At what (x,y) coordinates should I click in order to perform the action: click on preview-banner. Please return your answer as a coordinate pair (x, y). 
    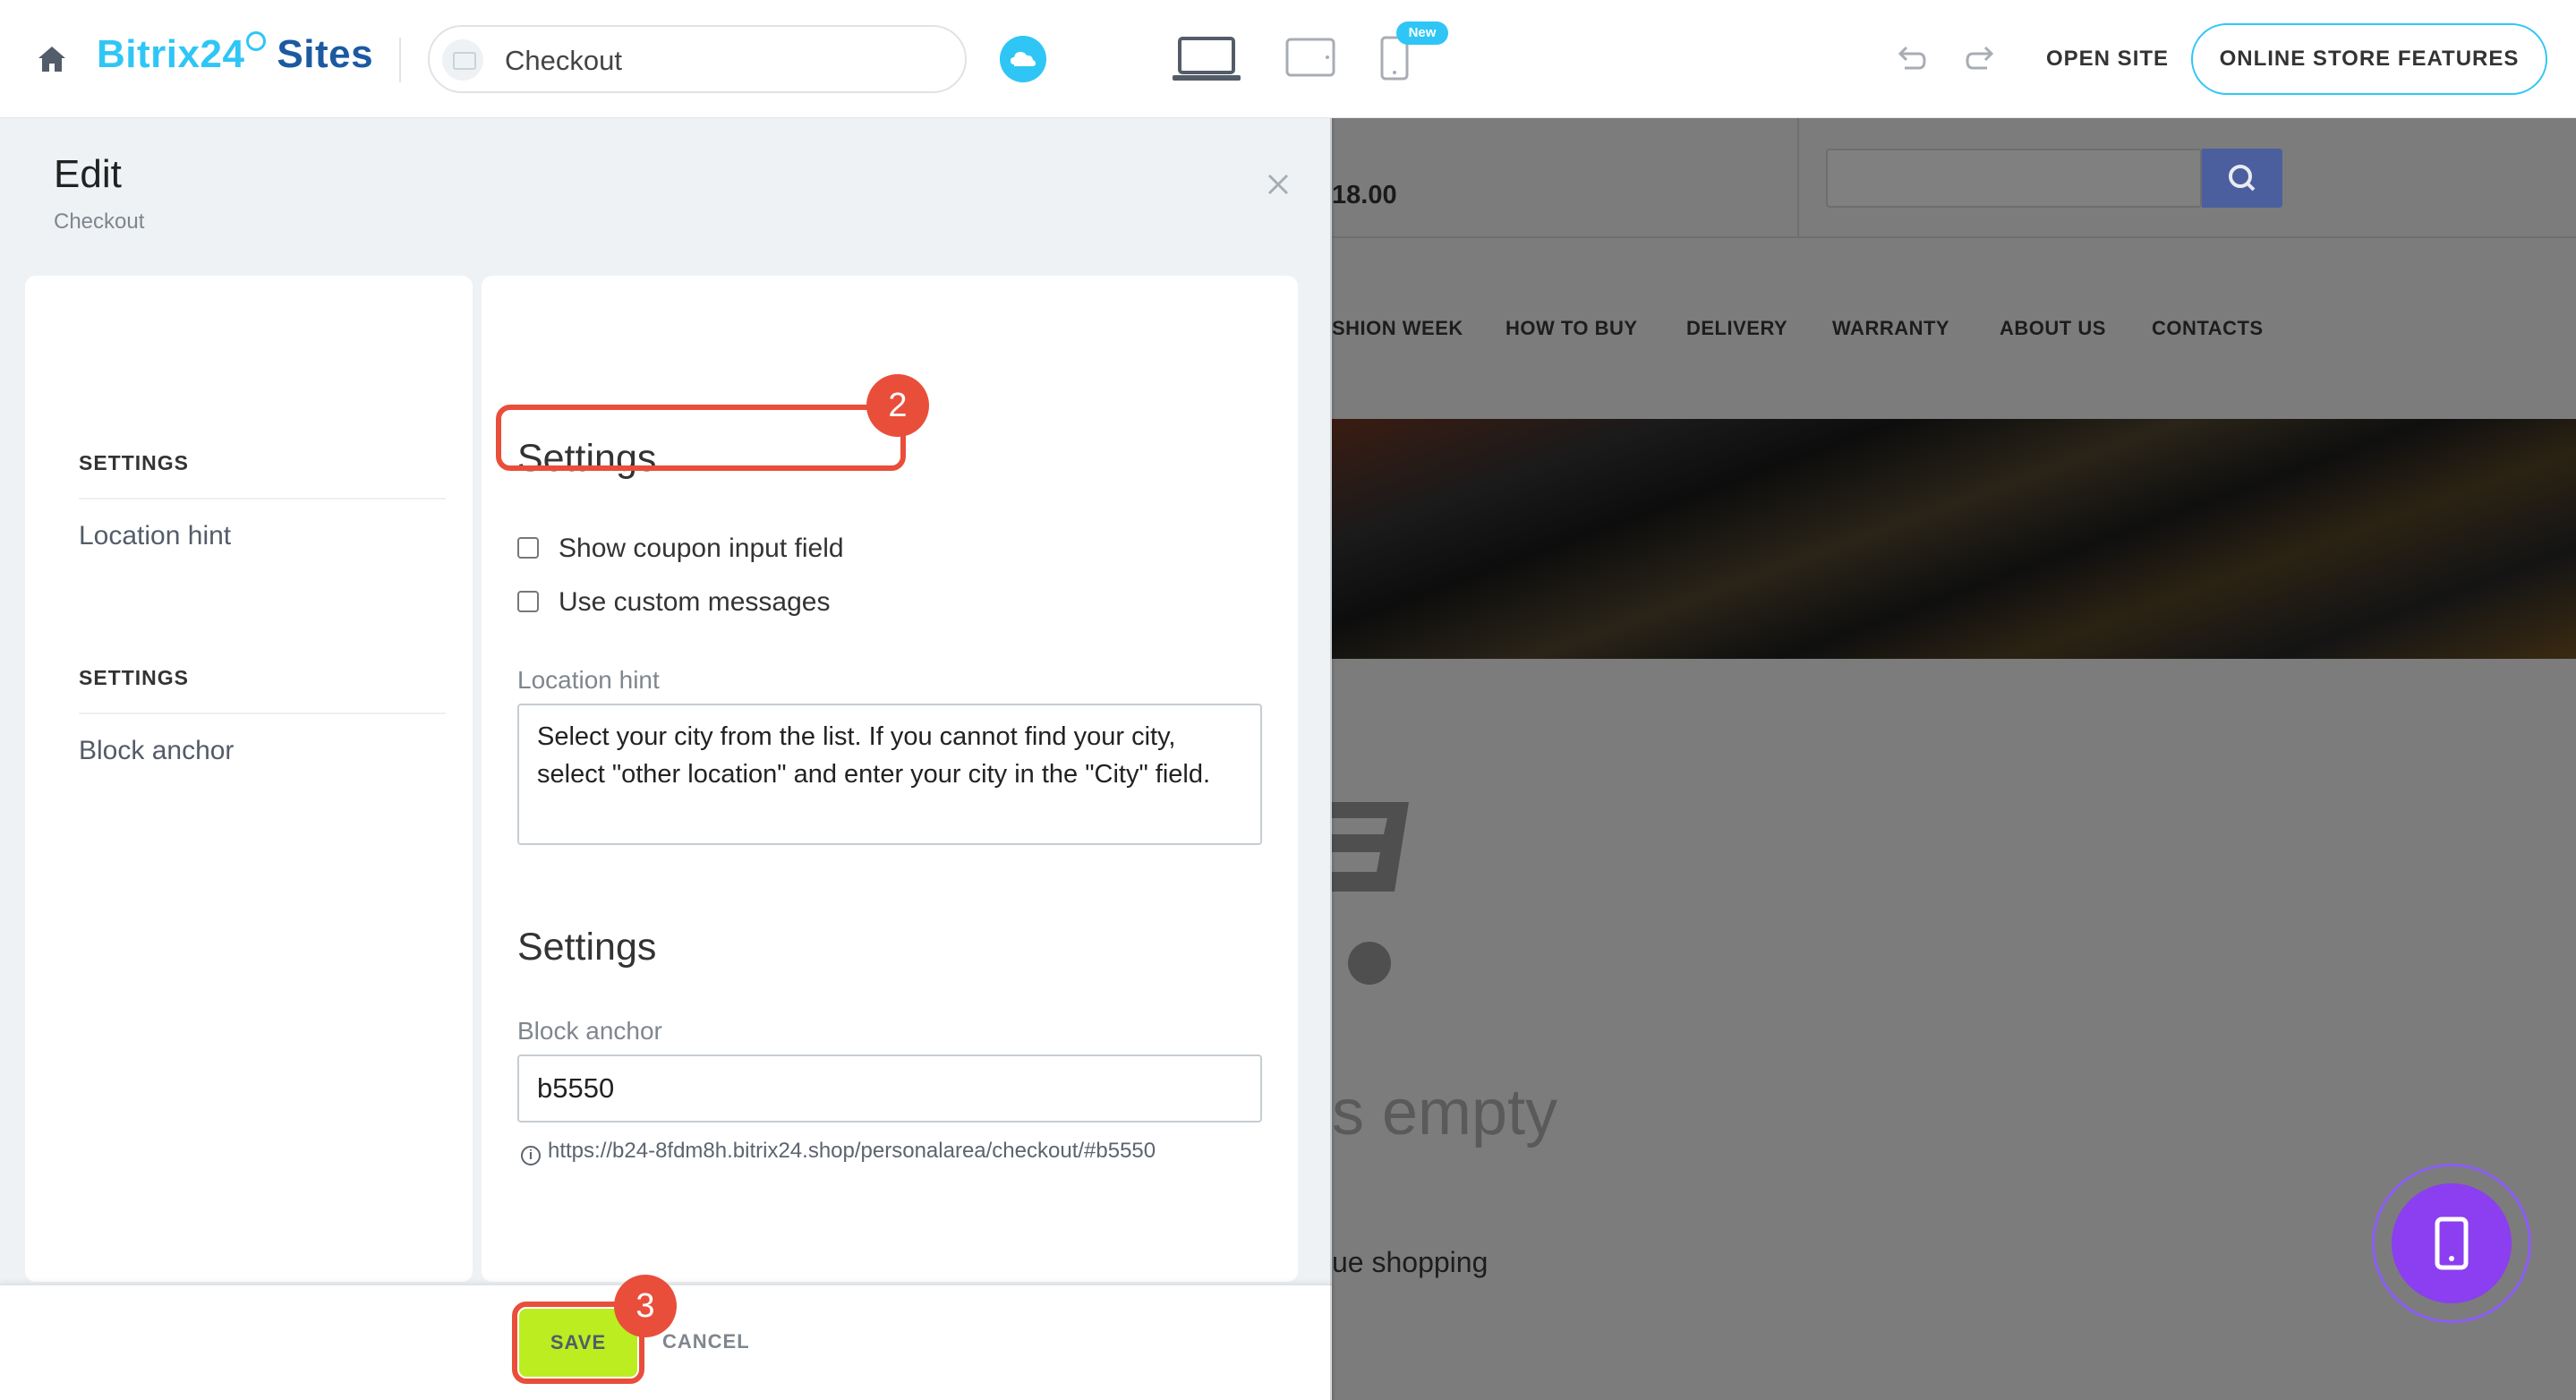
    Looking at the image, I should click on (1954, 539).